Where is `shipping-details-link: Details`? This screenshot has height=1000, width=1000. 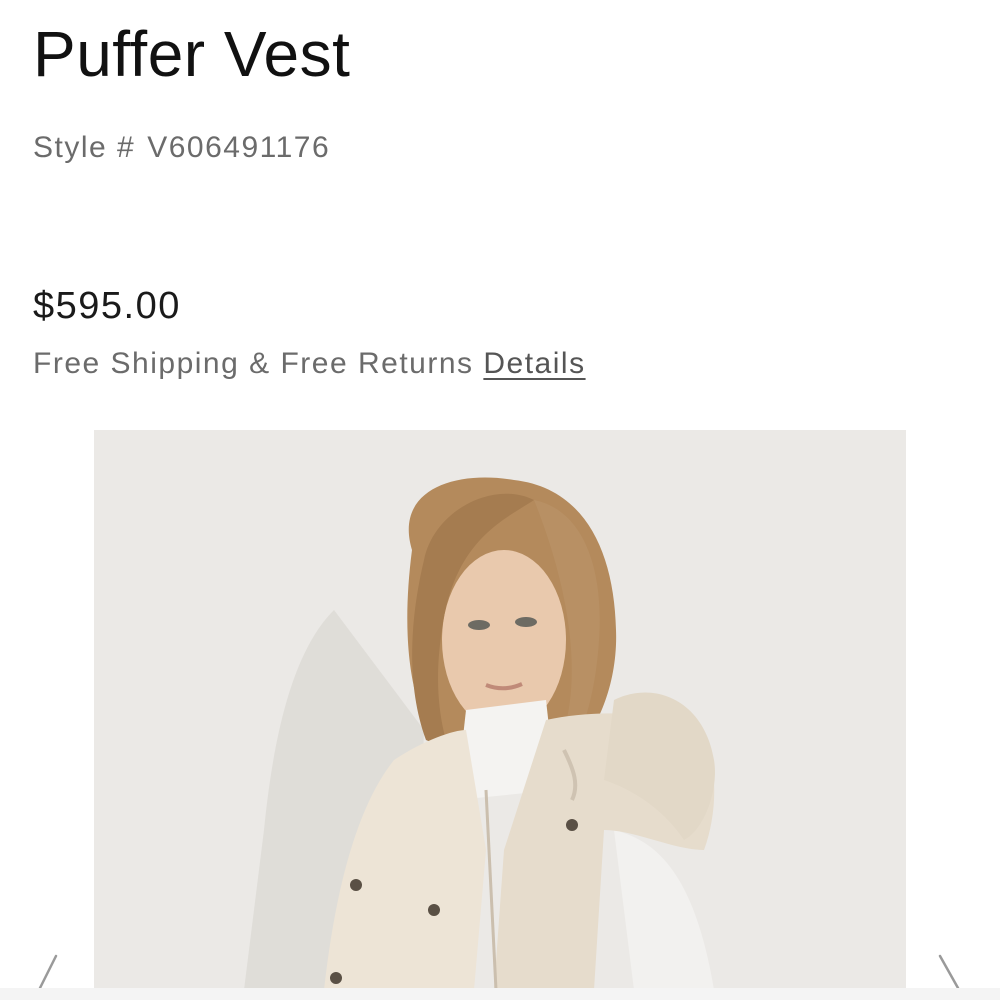
shipping-details-link: Details is located at coordinates (534, 363).